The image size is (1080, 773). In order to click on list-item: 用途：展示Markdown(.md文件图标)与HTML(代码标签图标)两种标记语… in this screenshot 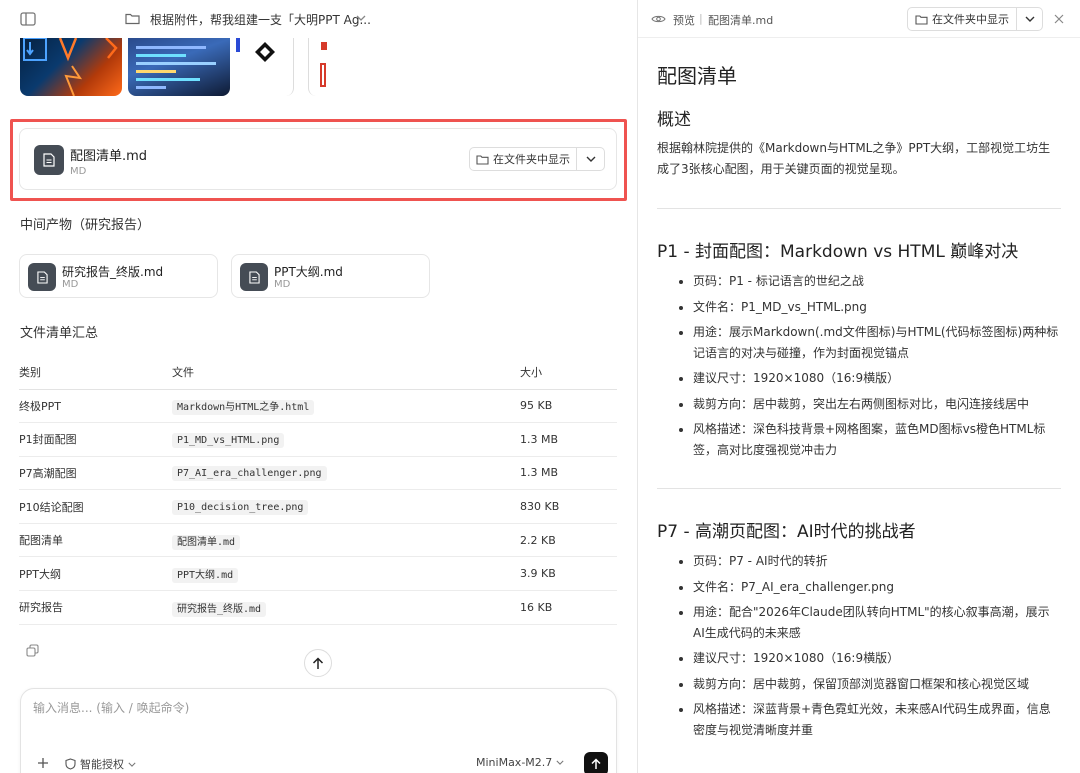, I will do `click(877, 342)`.